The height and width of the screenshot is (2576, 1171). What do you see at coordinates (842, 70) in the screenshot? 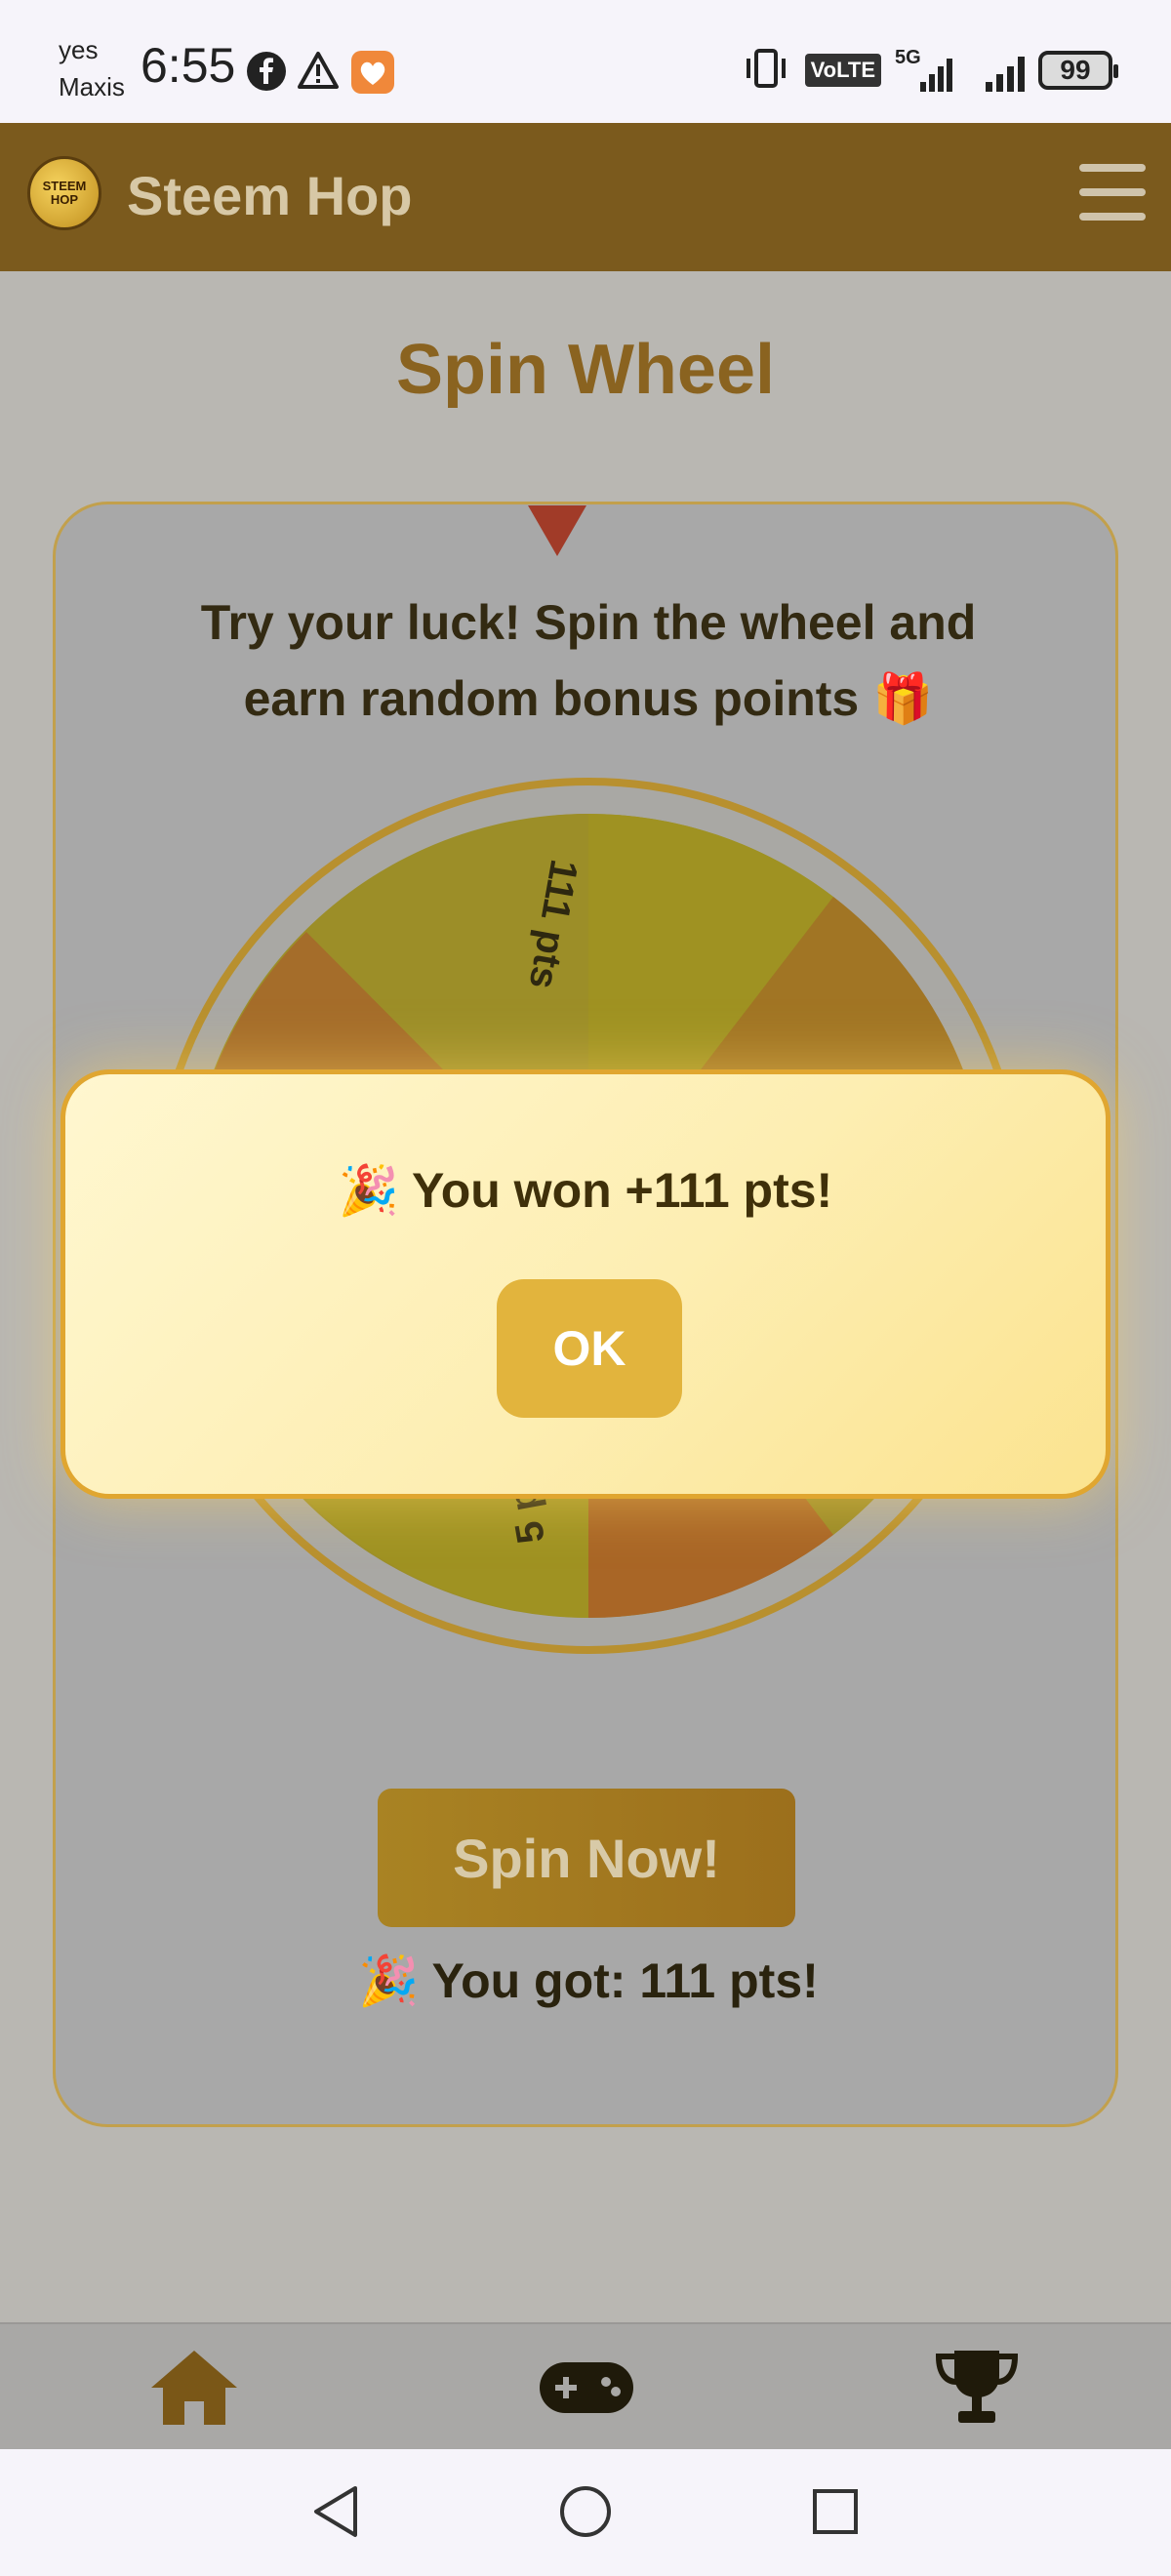
I see `volte-icon: VoLTE` at bounding box center [842, 70].